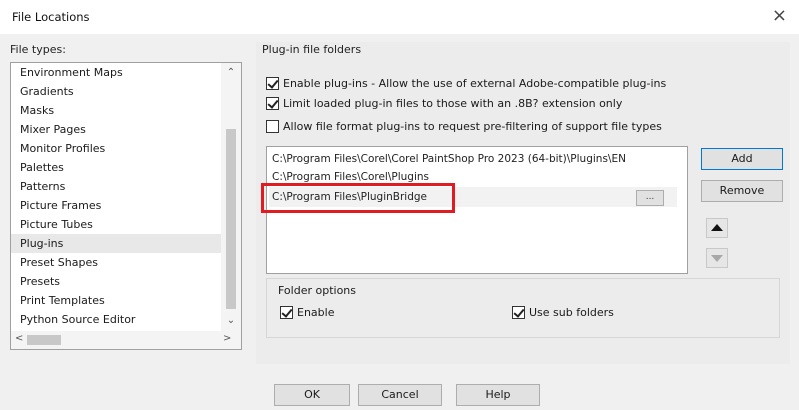 This screenshot has height=410, width=799. I want to click on checkbox-use-subfolders, so click(518, 312).